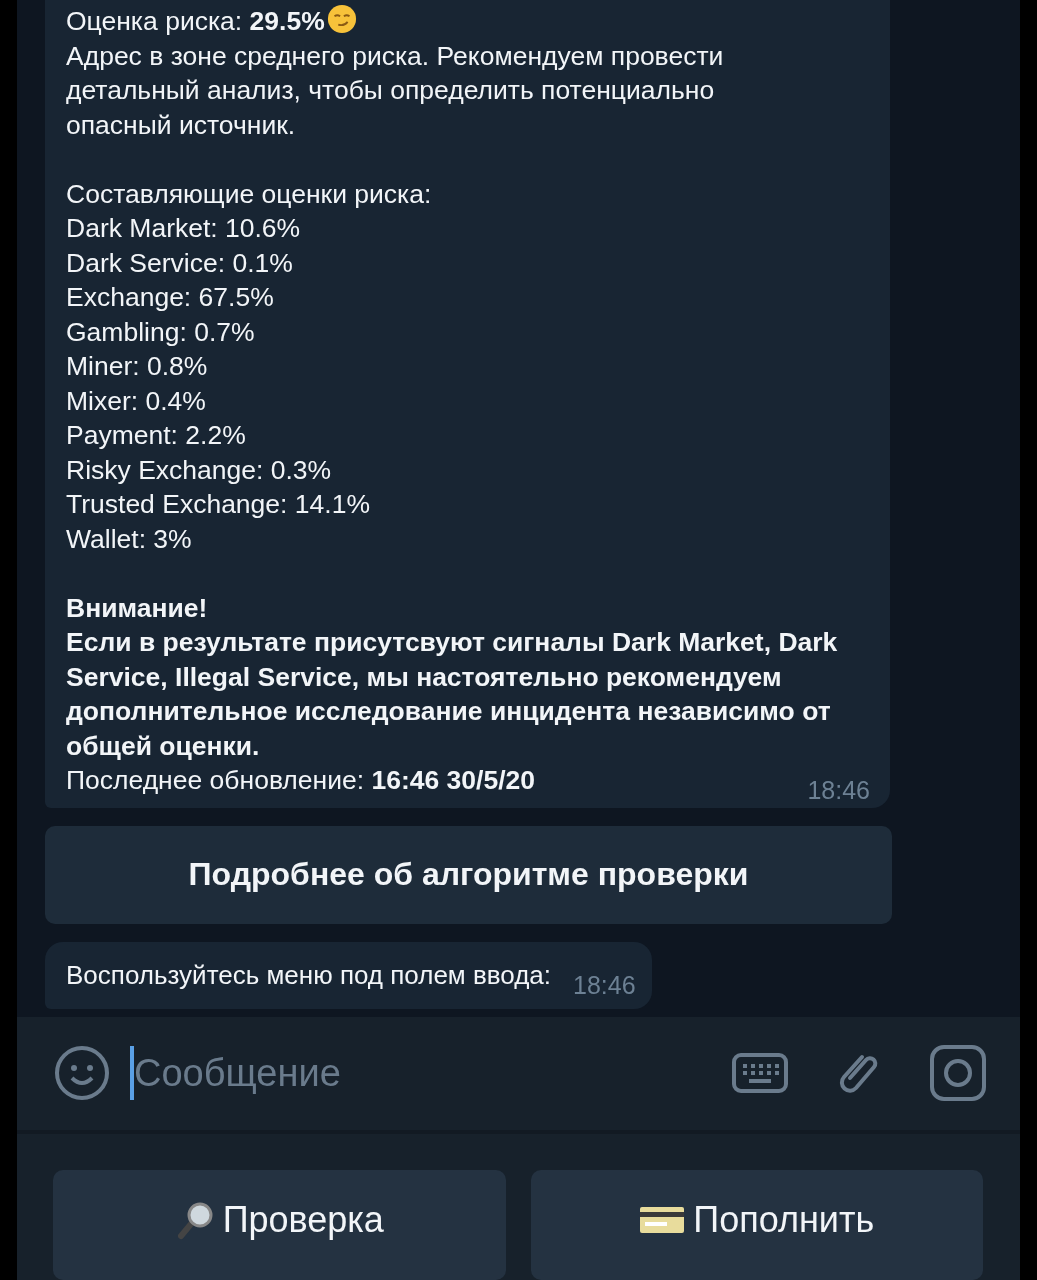 The height and width of the screenshot is (1280, 1037). Describe the element at coordinates (137, 608) in the screenshot. I see `warning-title: Внимание!` at that location.